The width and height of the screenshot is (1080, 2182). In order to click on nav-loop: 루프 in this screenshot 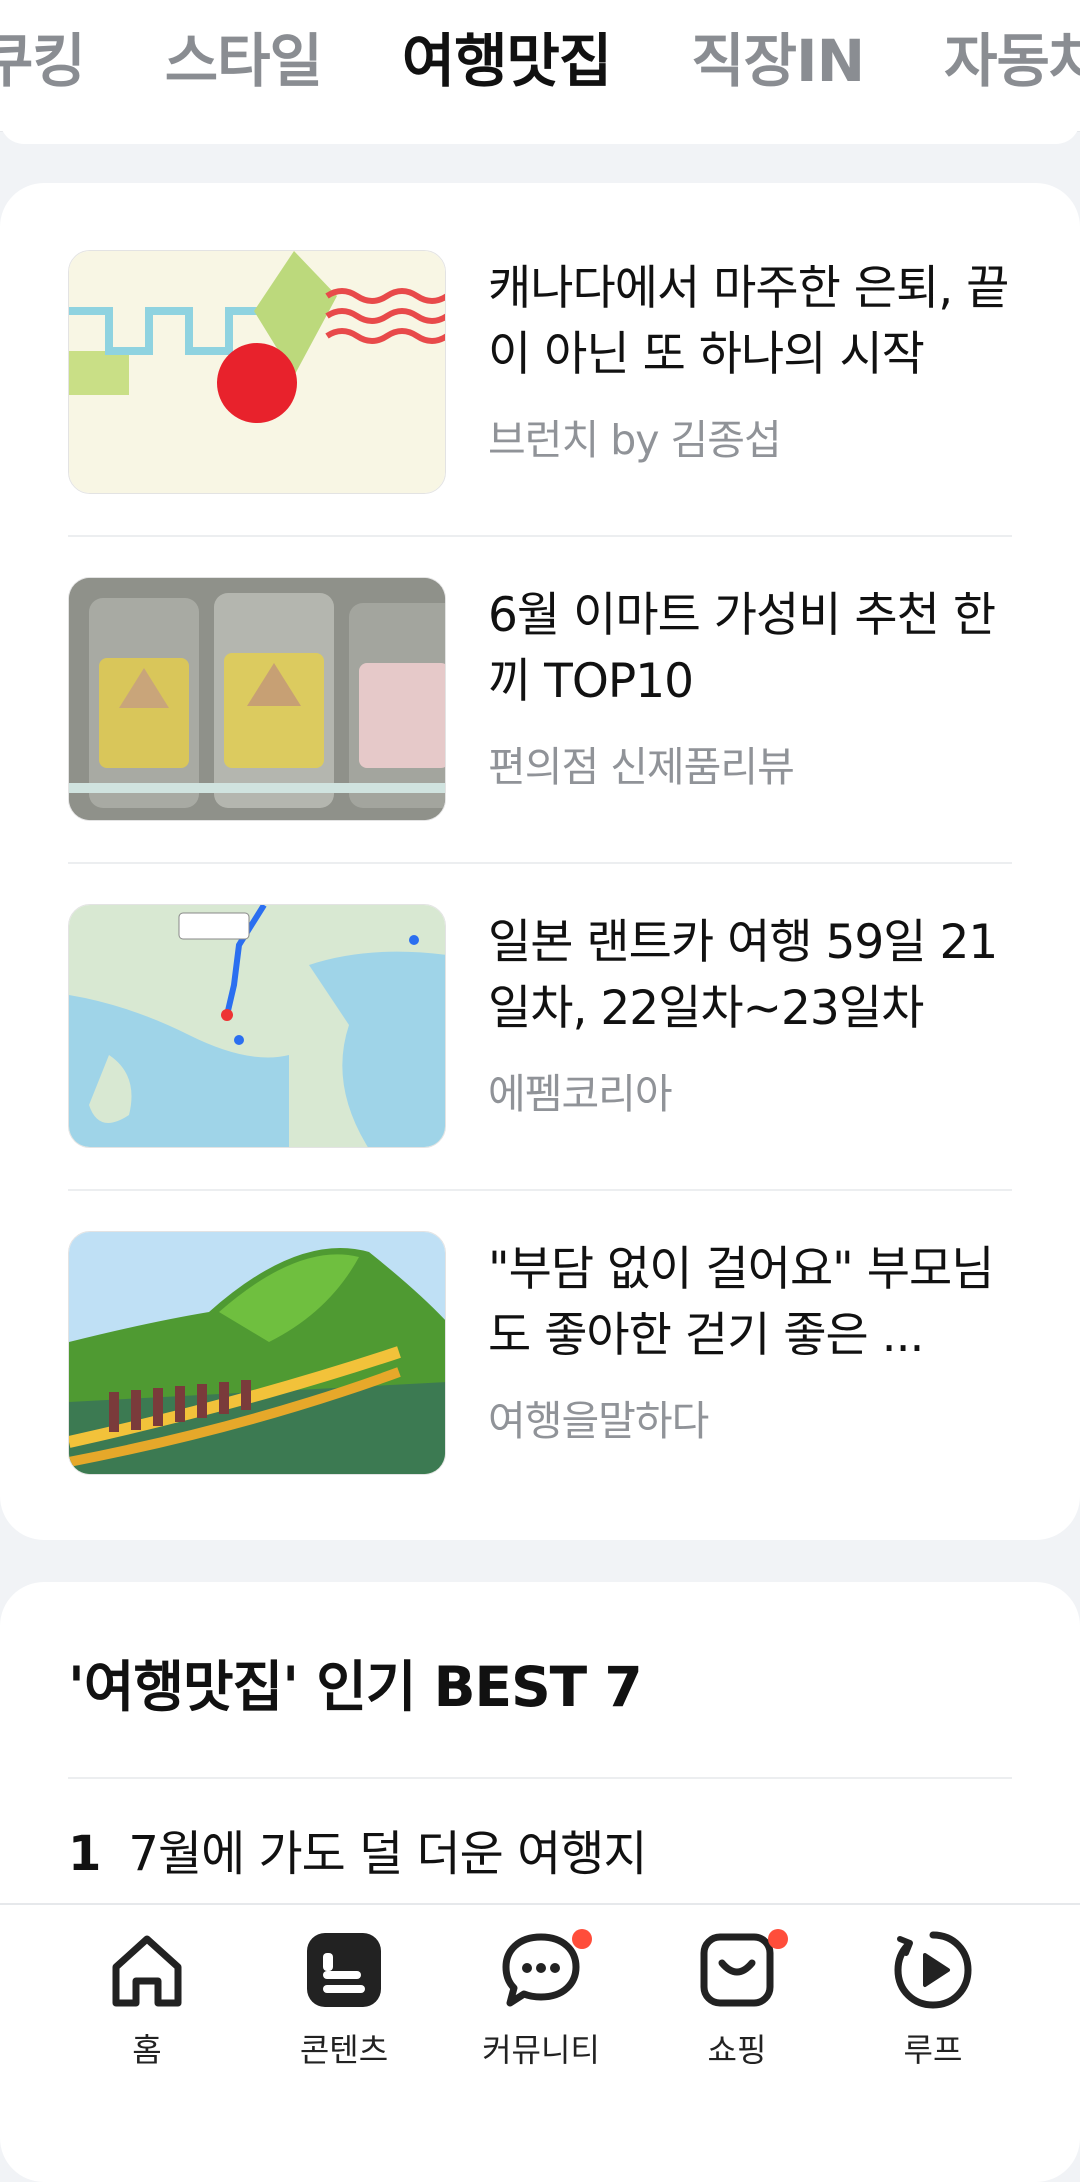, I will do `click(933, 1998)`.